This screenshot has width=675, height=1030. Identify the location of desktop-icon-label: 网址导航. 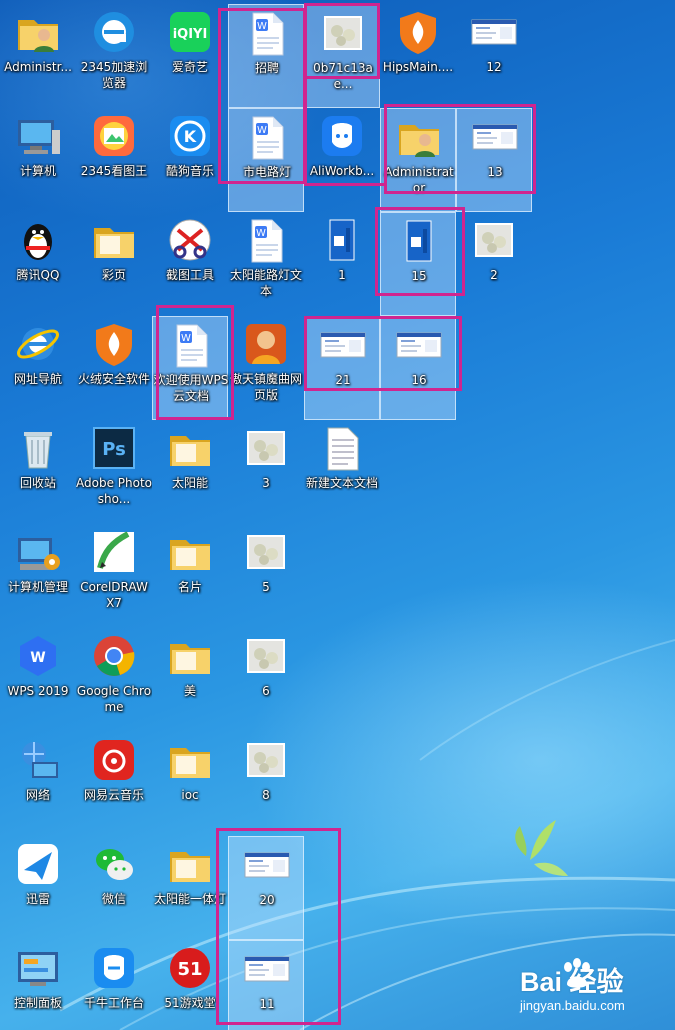
(37, 379).